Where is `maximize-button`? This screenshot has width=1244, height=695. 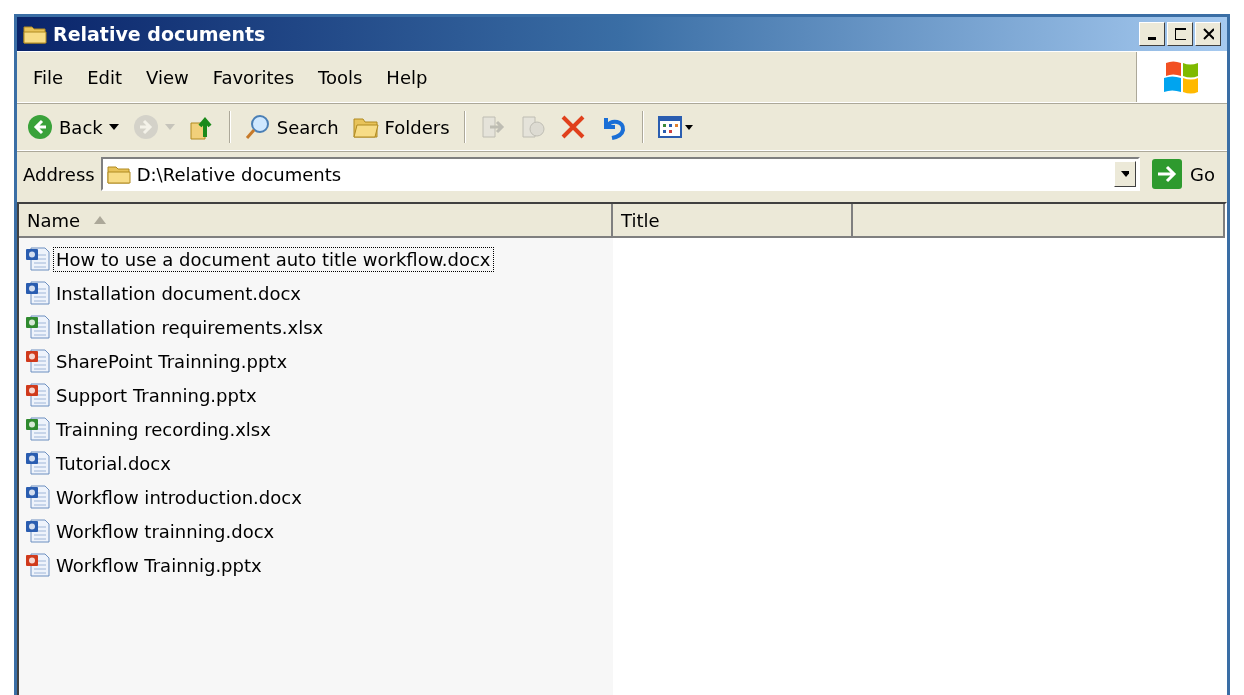 maximize-button is located at coordinates (1180, 34).